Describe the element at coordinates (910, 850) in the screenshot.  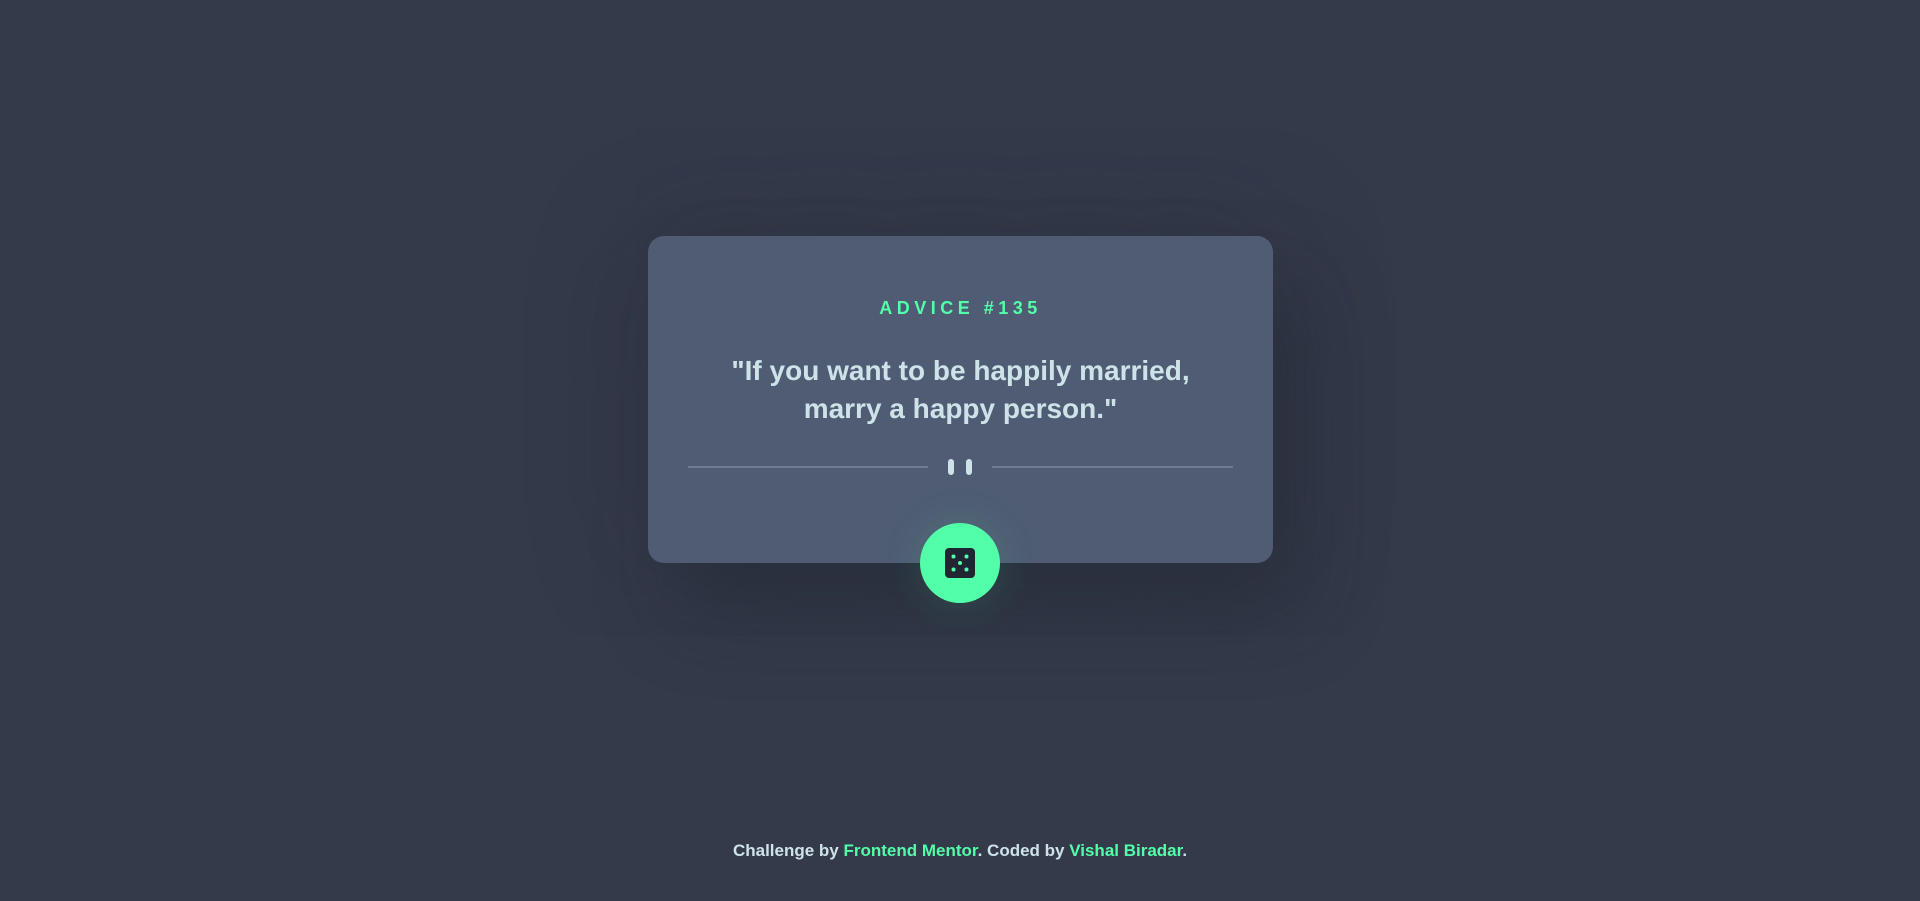
I see `frontend-mentor-link: Frontend Mentor` at that location.